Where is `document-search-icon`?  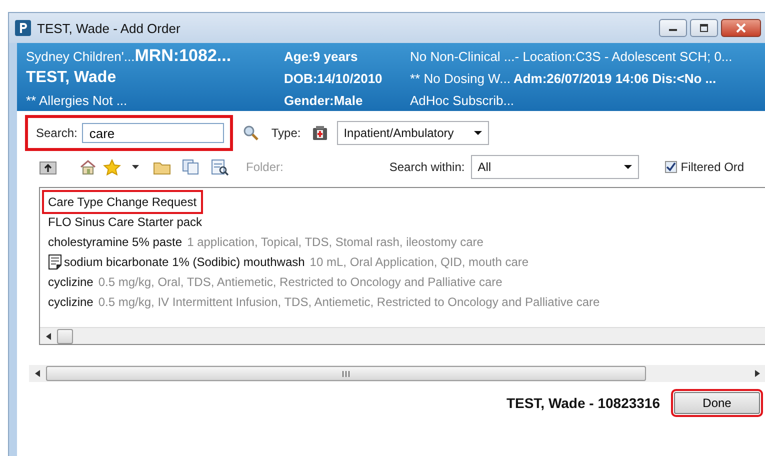
document-search-icon is located at coordinates (220, 167).